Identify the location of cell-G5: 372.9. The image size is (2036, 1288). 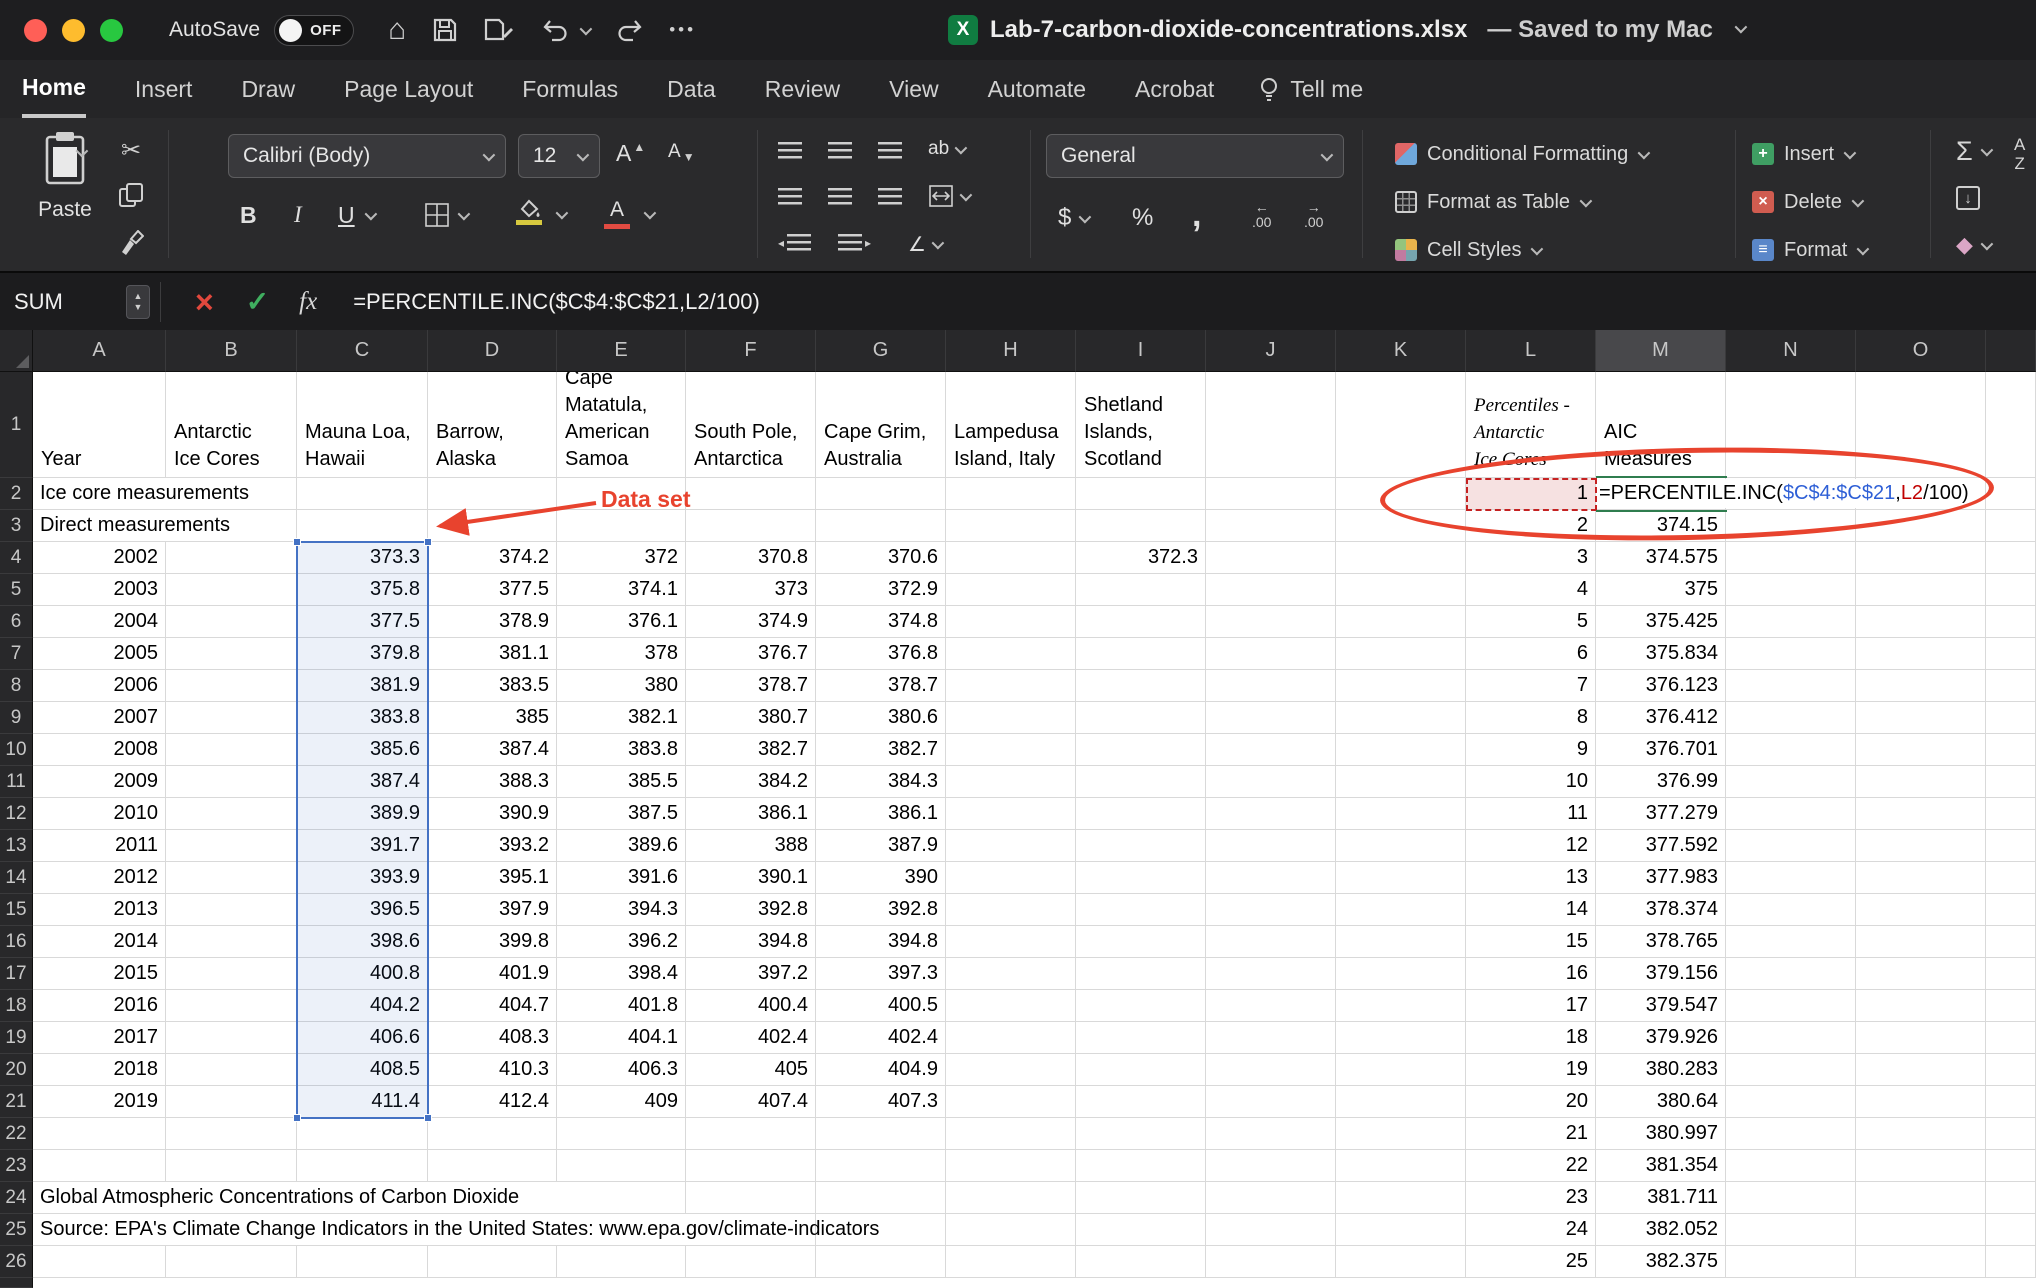
(881, 590).